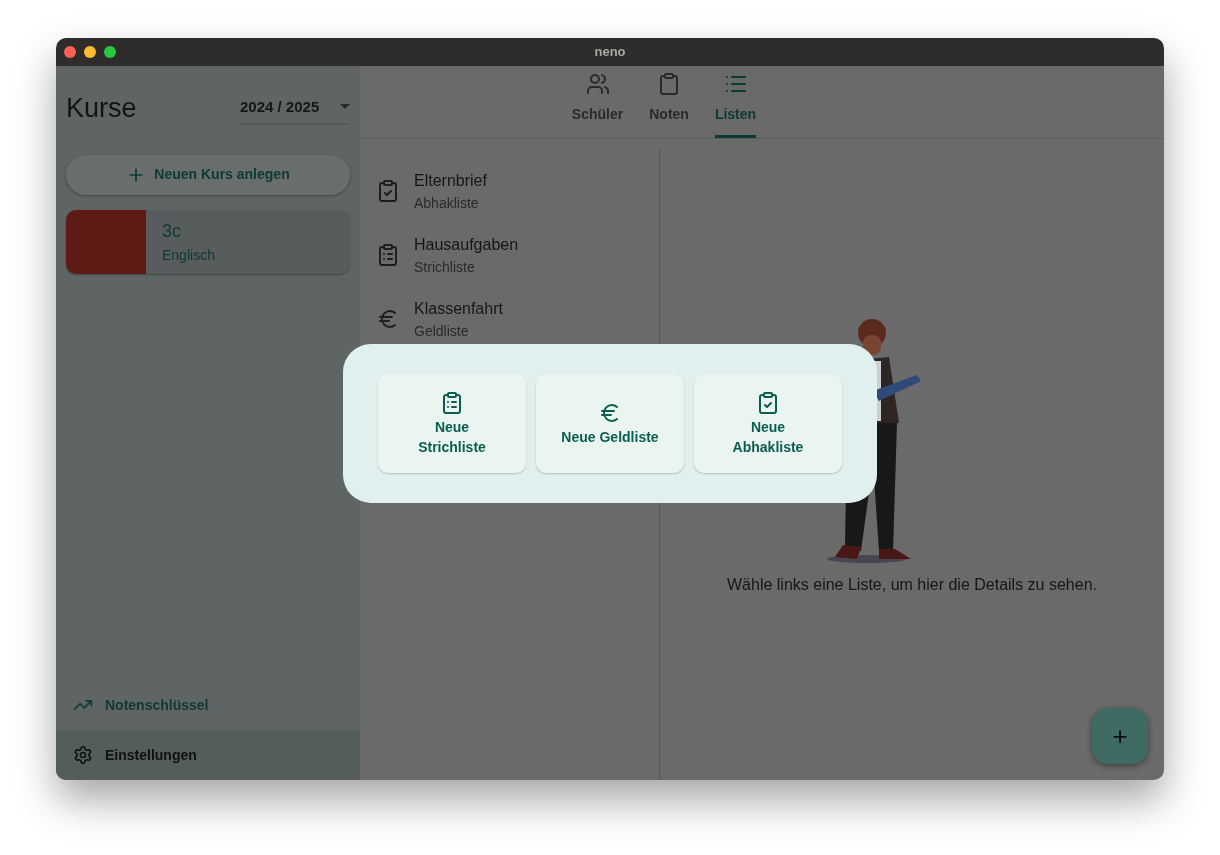 The image size is (1220, 855). Describe the element at coordinates (345, 107) in the screenshot. I see `dropdown-caret-icon` at that location.